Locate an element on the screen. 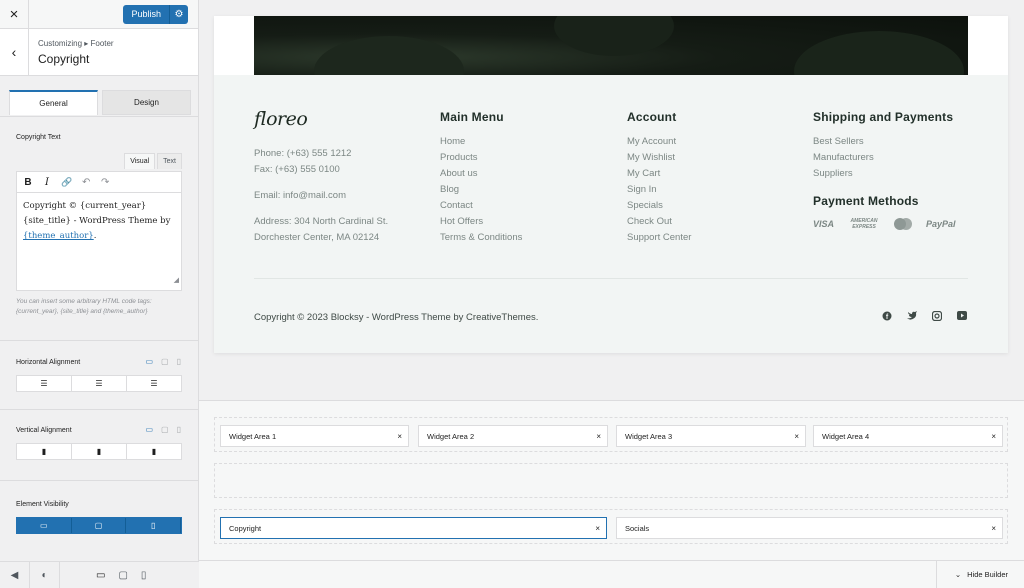 The image size is (1024, 588). align-middle-icon: ▮ is located at coordinates (99, 451).